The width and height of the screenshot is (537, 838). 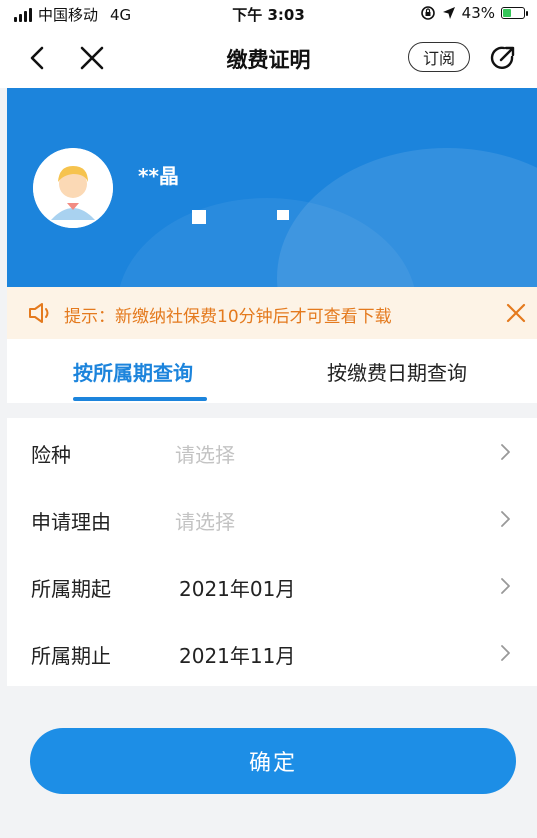 I want to click on subscribe-button: 订阅, so click(x=439, y=57).